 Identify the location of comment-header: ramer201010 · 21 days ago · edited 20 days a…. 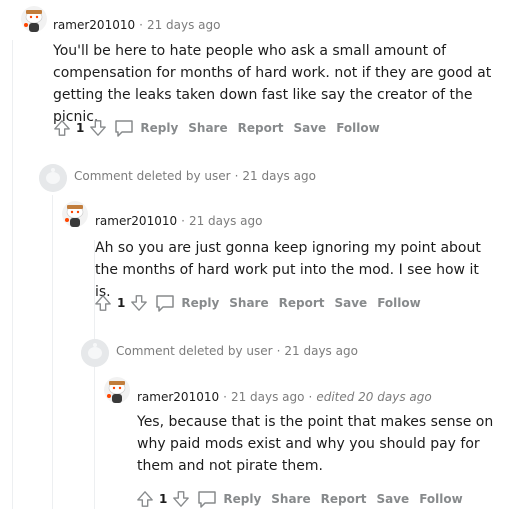
(284, 397).